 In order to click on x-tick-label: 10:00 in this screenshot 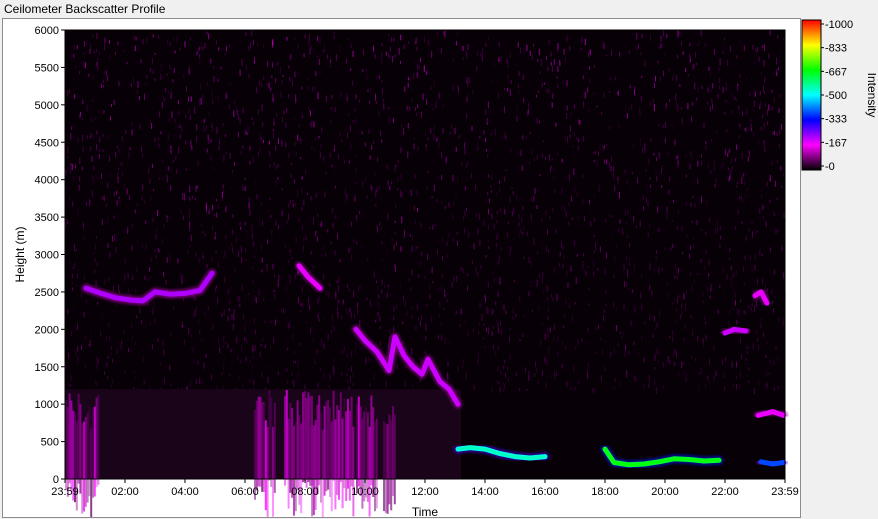, I will do `click(365, 492)`.